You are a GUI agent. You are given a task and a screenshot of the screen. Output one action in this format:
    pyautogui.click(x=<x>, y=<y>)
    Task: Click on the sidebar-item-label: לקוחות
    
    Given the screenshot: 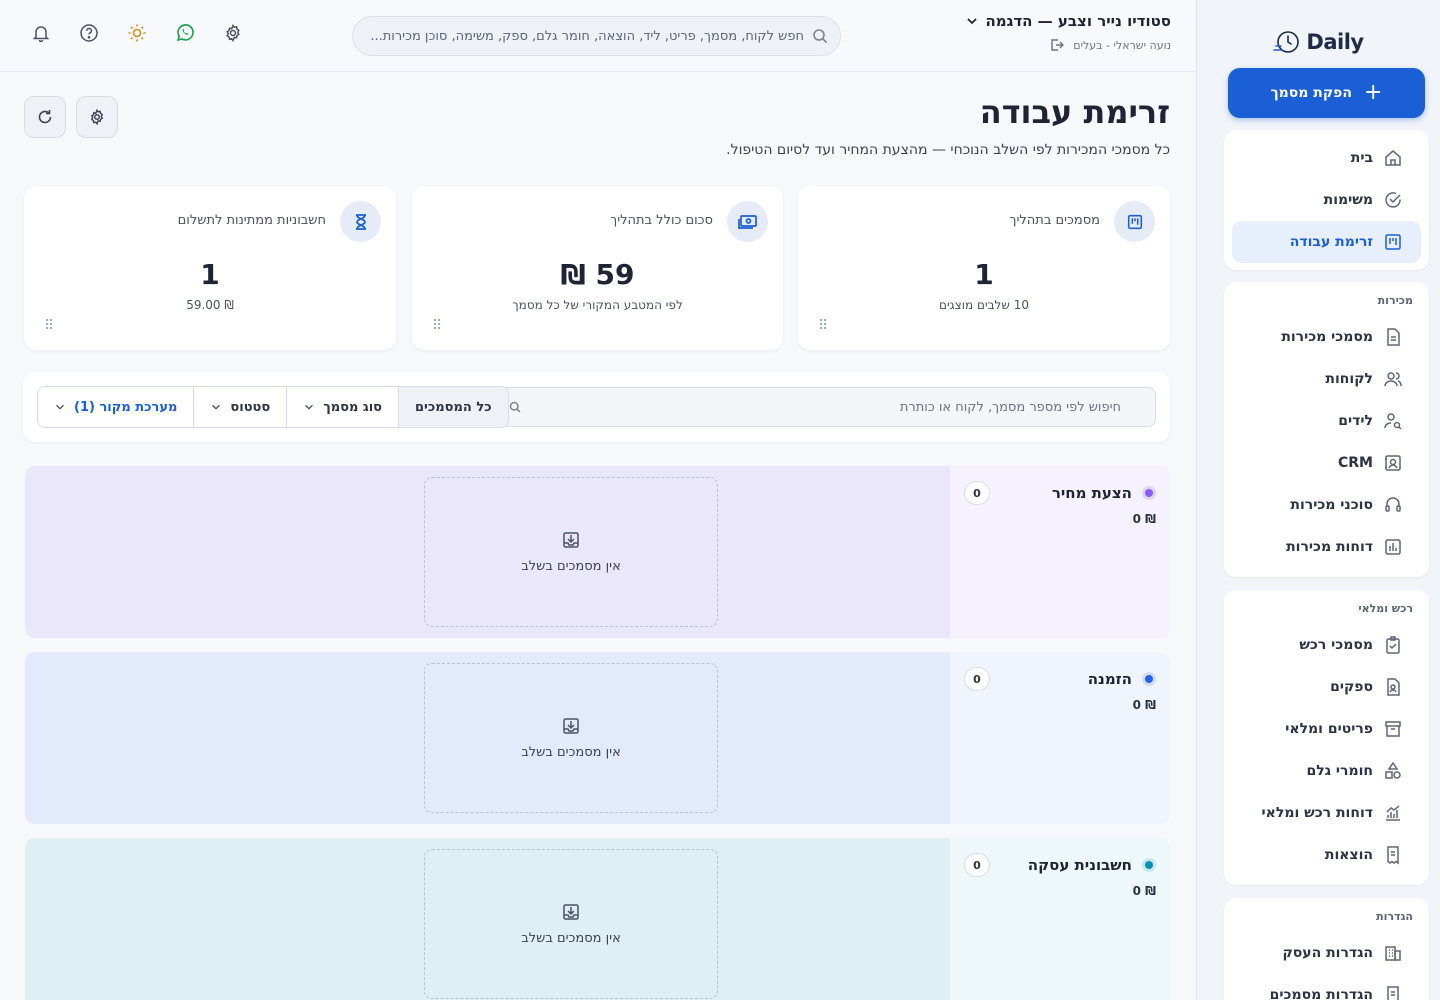 What is the action you would take?
    pyautogui.click(x=1349, y=379)
    